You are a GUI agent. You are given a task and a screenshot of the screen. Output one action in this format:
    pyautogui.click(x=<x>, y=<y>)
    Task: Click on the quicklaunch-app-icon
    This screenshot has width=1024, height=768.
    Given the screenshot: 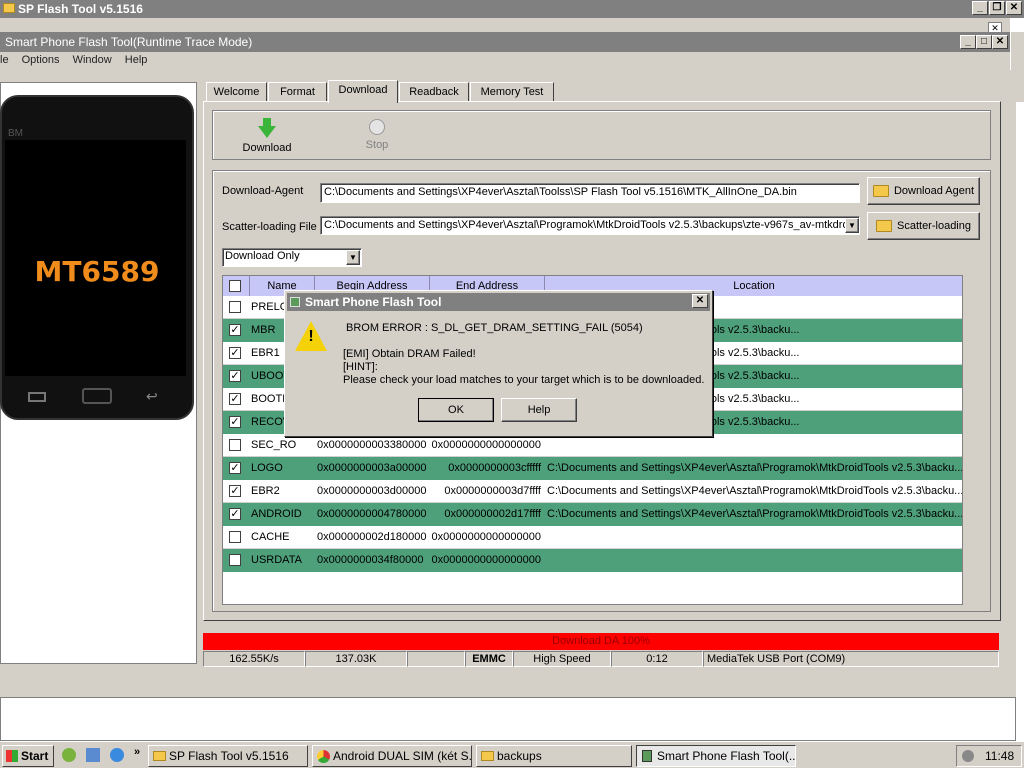 What is the action you would take?
    pyautogui.click(x=93, y=755)
    